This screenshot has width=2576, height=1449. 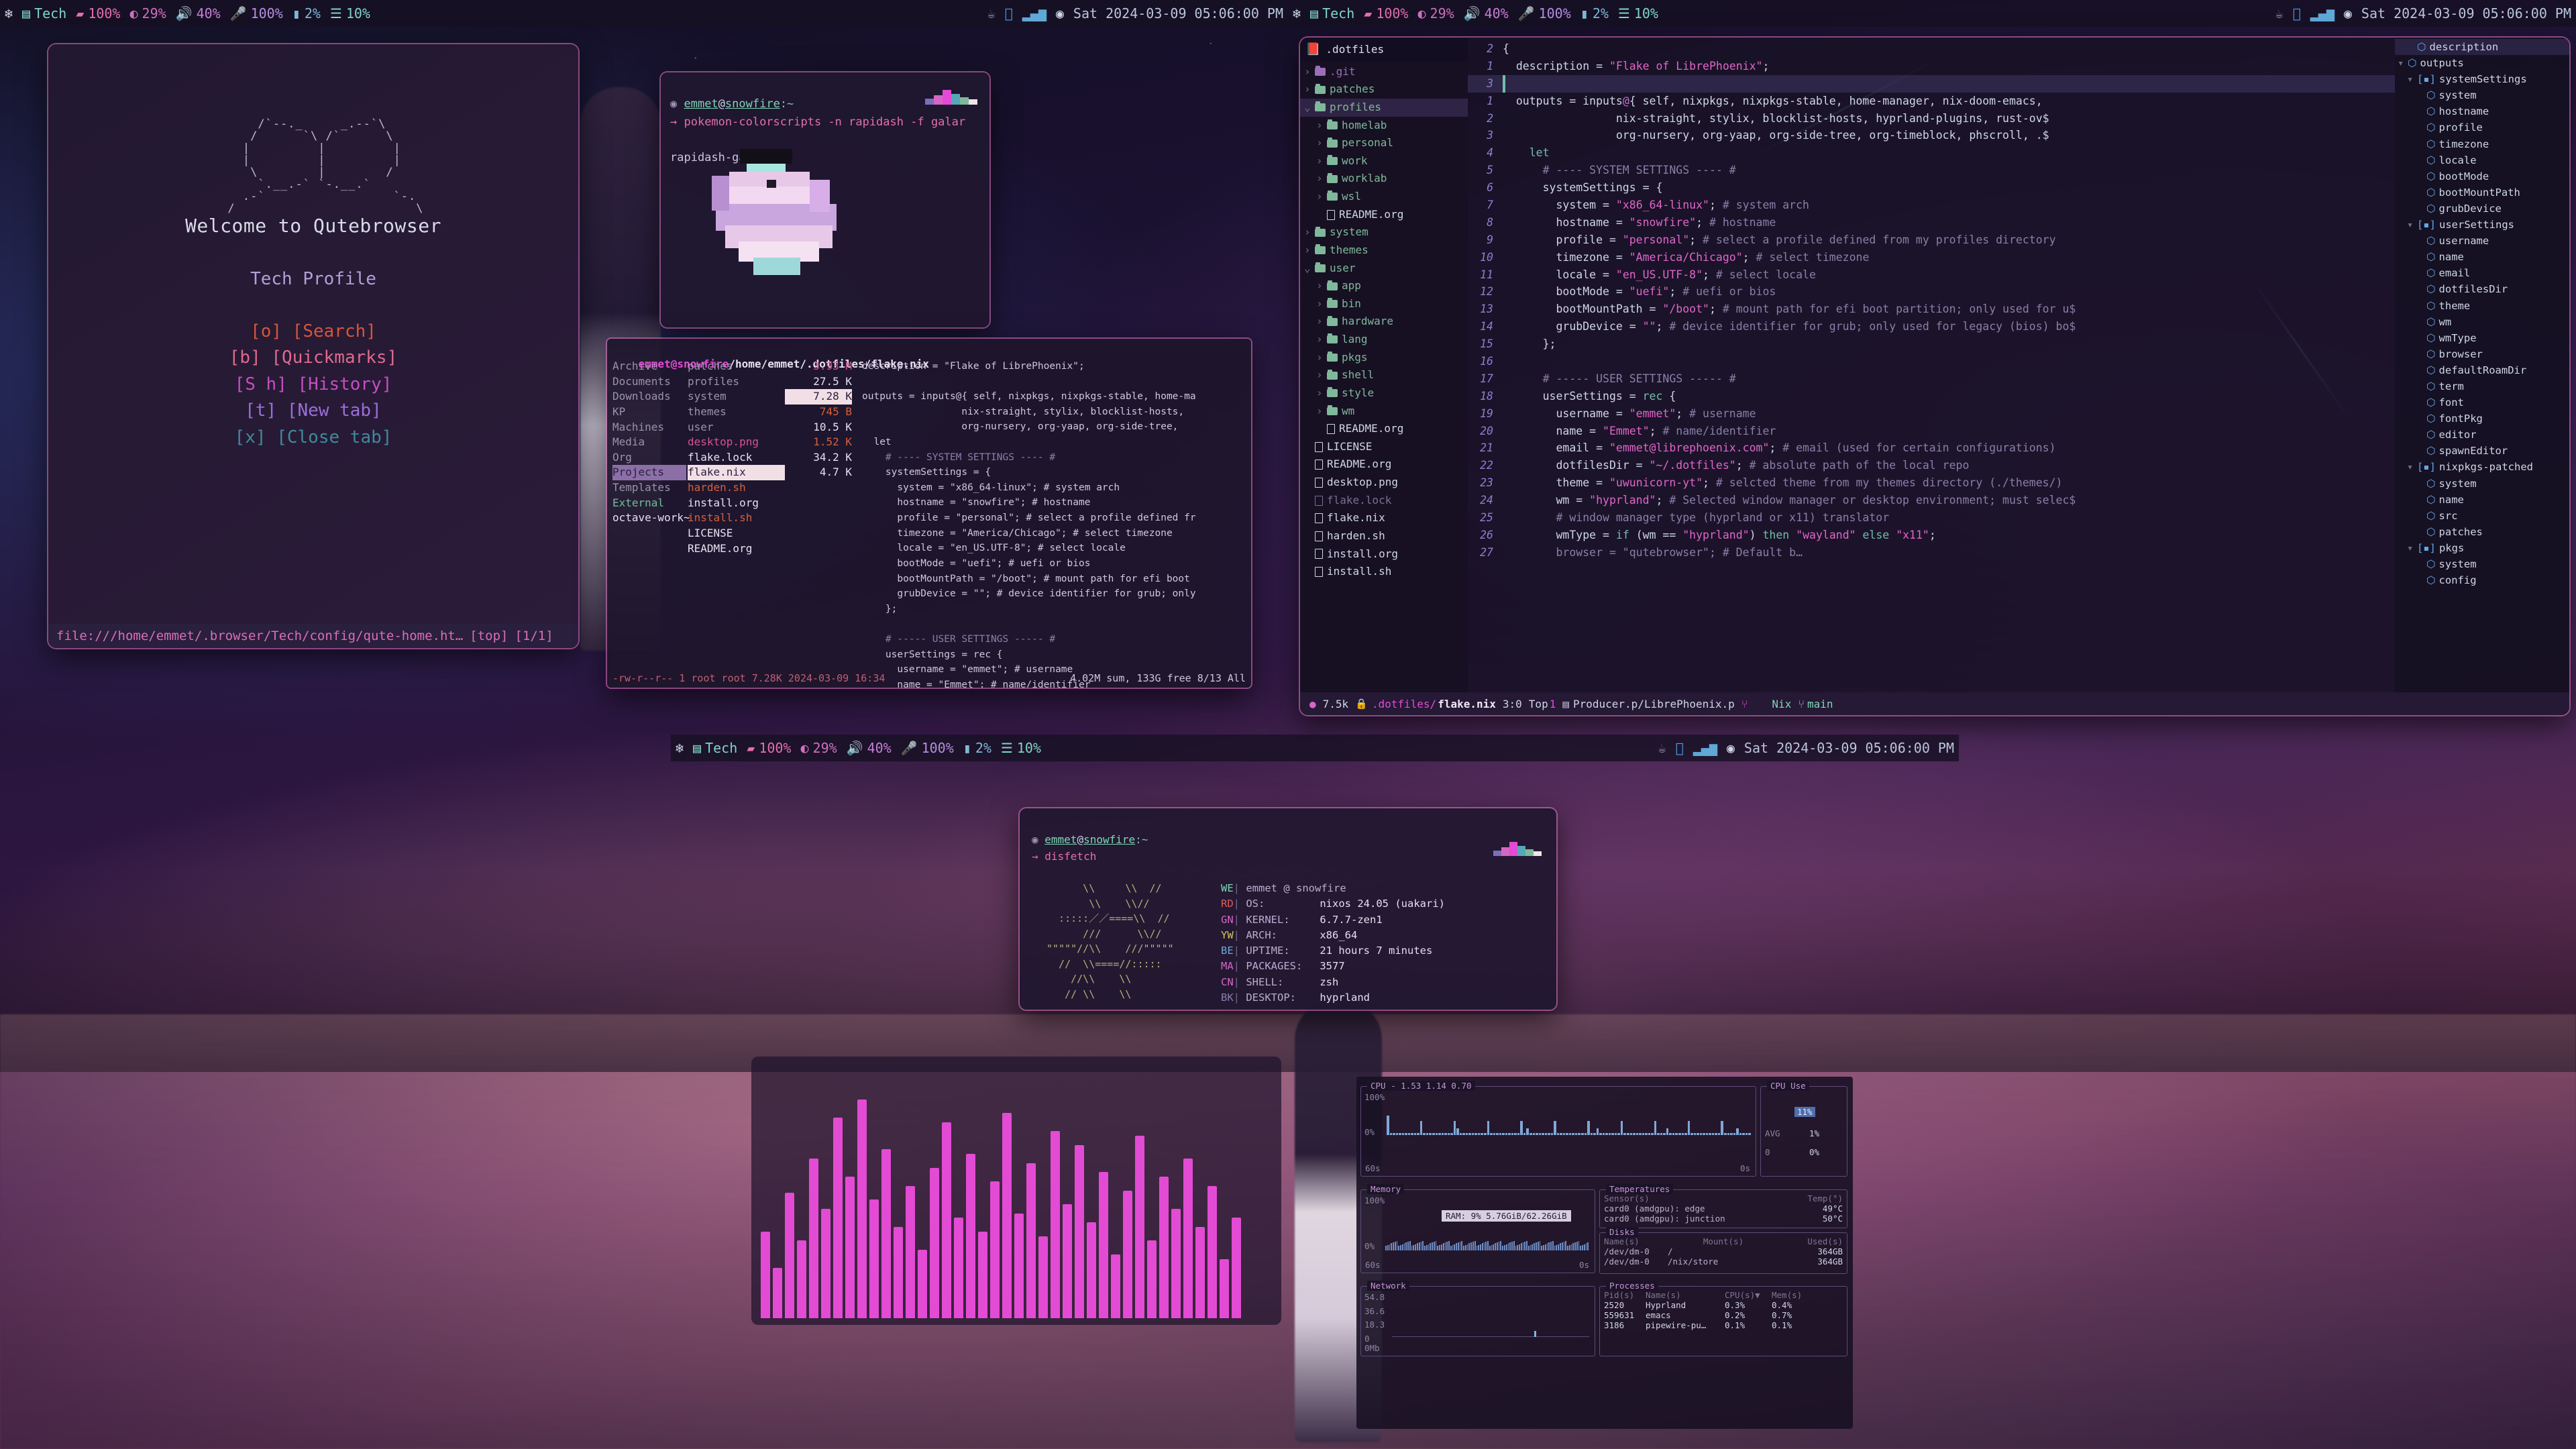 What do you see at coordinates (2466, 13) in the screenshot?
I see `bar-segment-clock-label: Sat 2024-03-09 05:06:00 PM` at bounding box center [2466, 13].